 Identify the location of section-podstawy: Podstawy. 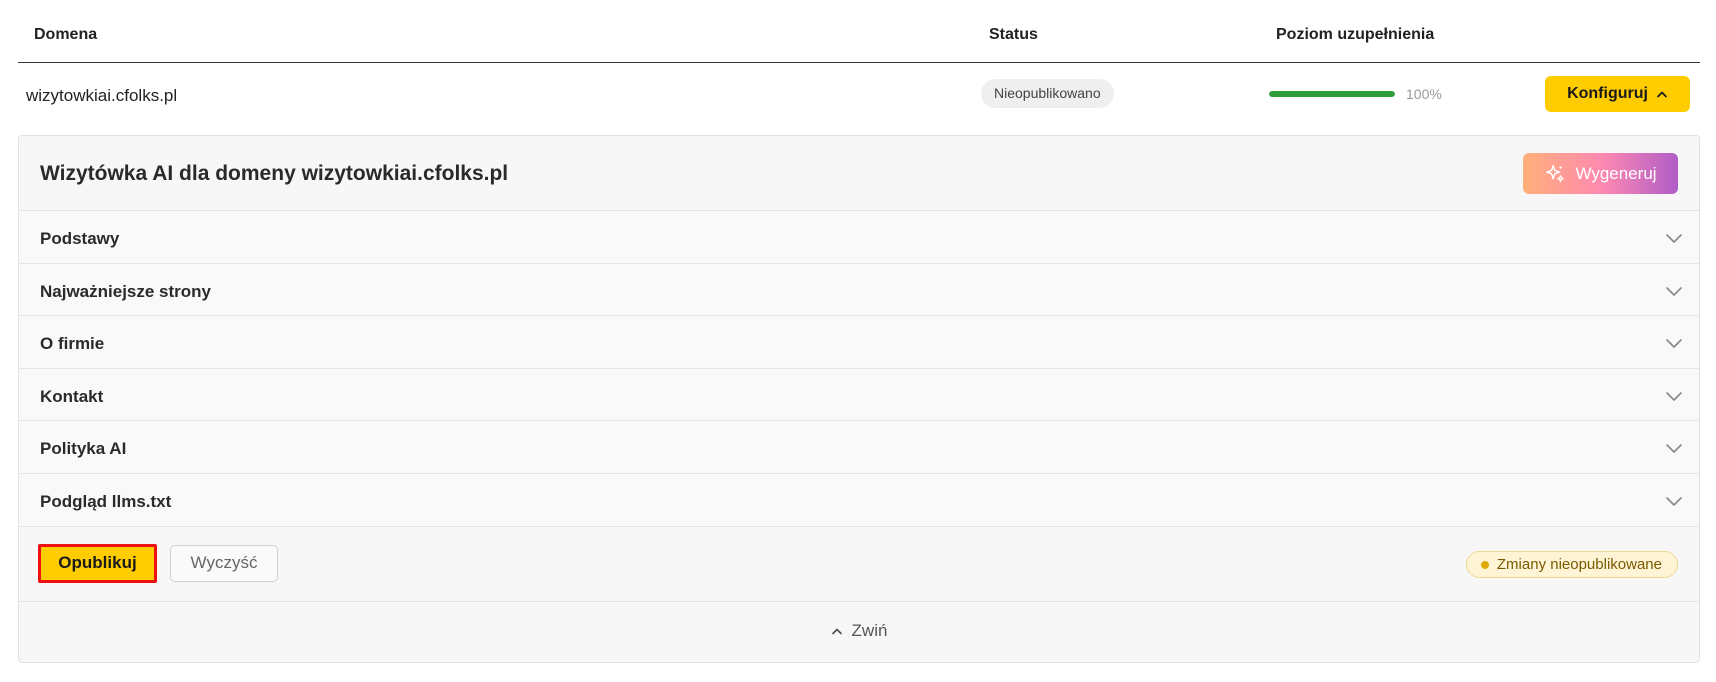
(859, 237).